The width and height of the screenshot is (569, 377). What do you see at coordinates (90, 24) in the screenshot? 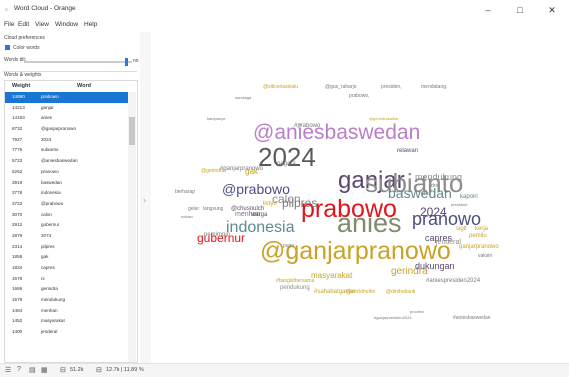
I see `menu-help: Help` at bounding box center [90, 24].